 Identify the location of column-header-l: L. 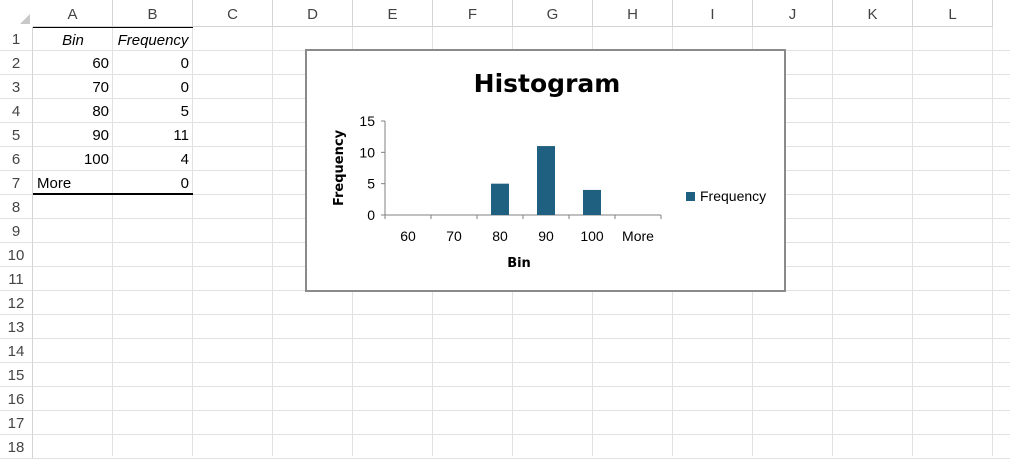
(953, 13).